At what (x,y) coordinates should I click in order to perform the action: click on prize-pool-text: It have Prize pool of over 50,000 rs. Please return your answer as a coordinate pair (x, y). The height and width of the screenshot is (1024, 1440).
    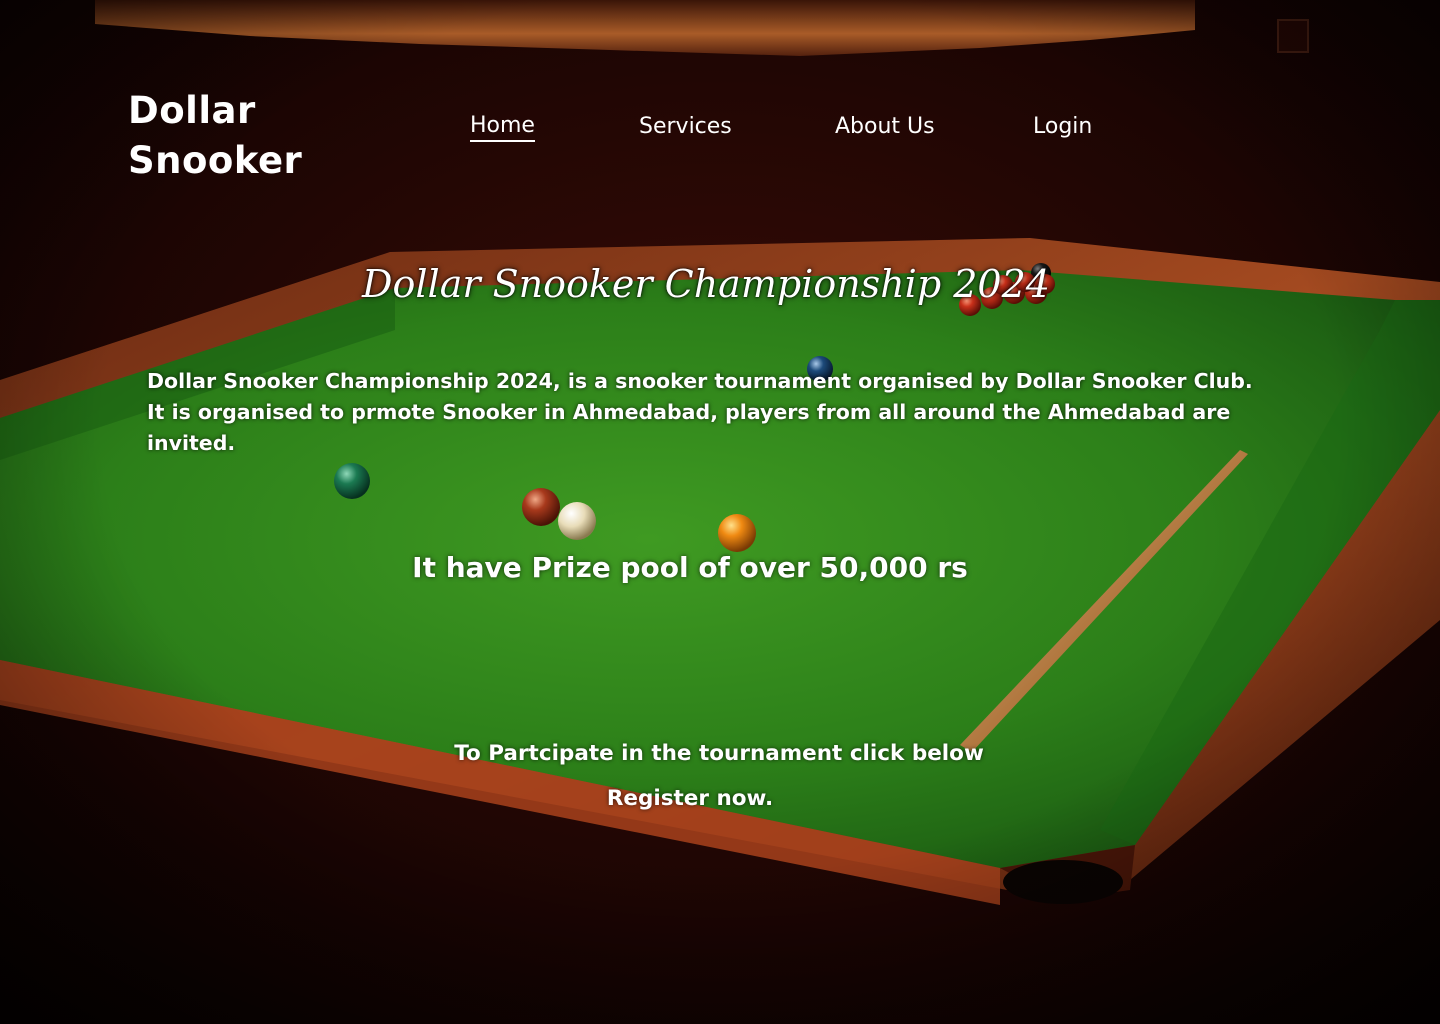
    Looking at the image, I should click on (690, 567).